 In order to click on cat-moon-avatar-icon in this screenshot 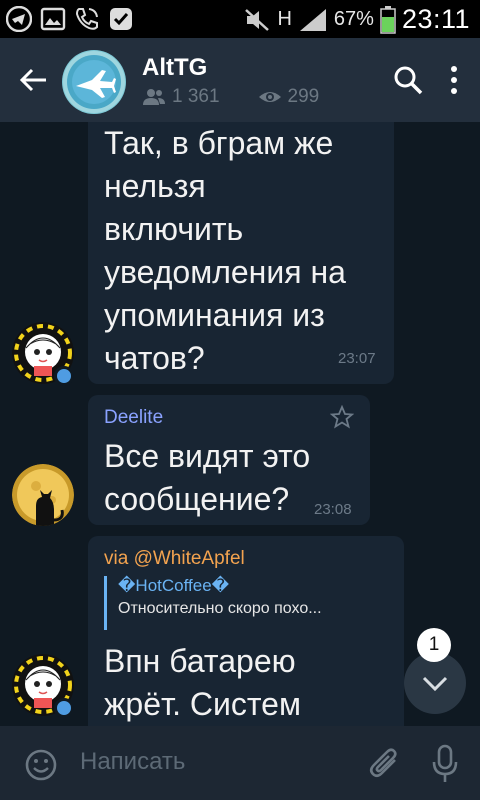, I will do `click(43, 495)`.